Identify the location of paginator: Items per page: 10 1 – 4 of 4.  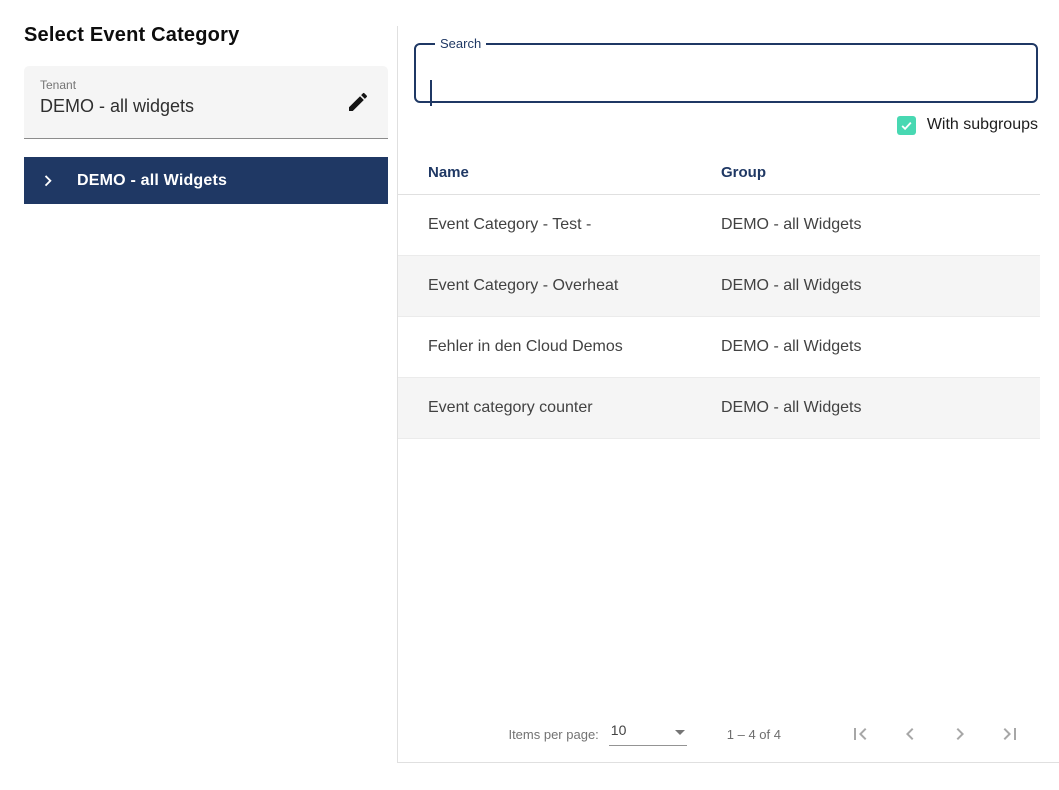
(771, 734).